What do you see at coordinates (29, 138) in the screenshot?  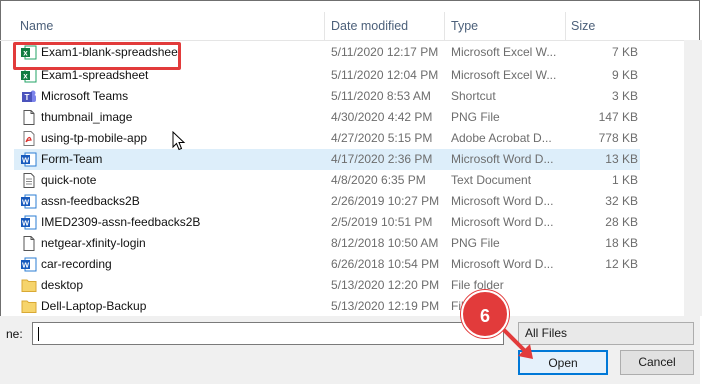 I see `pdf-icon` at bounding box center [29, 138].